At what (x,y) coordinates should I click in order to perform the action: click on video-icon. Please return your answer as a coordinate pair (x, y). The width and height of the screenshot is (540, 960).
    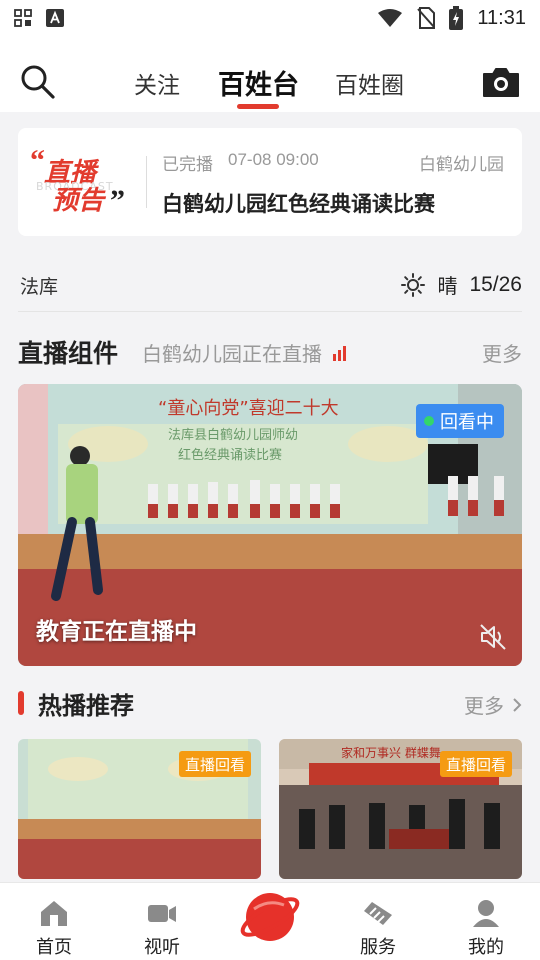
    Looking at the image, I should click on (162, 913).